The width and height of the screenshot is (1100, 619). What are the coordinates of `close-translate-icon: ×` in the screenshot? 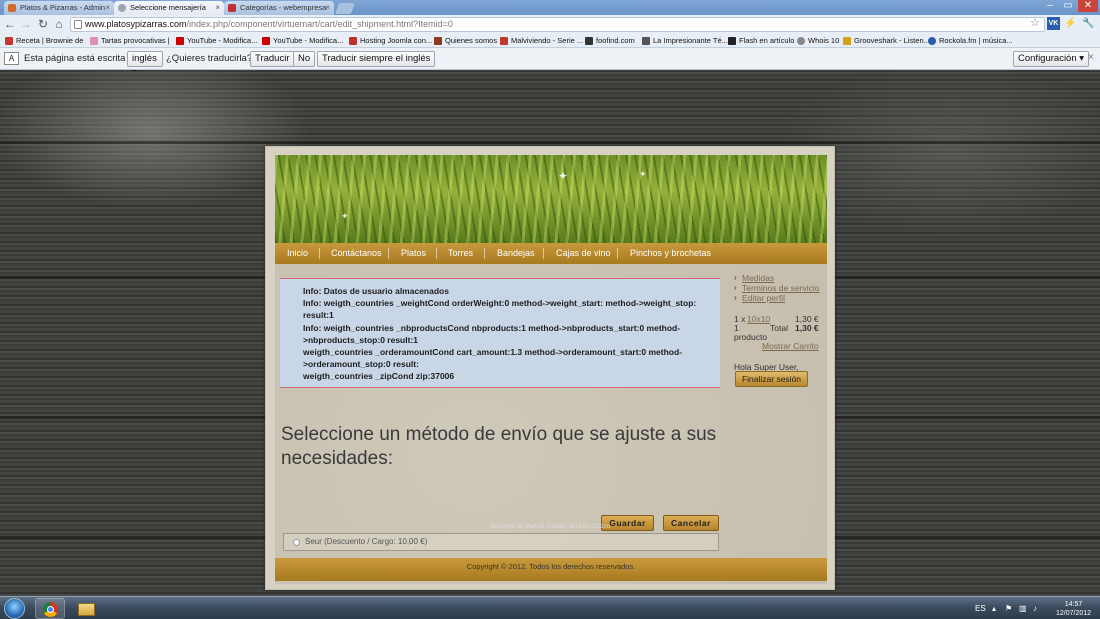 It's located at (1091, 57).